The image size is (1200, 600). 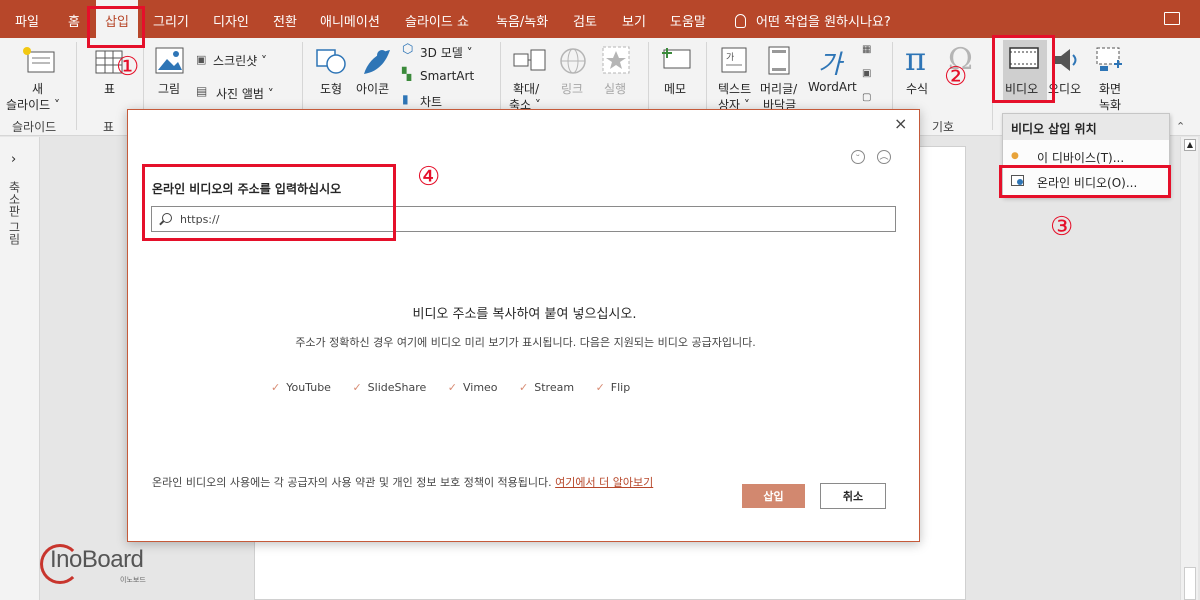 I want to click on globe-link-icon, so click(x=573, y=61).